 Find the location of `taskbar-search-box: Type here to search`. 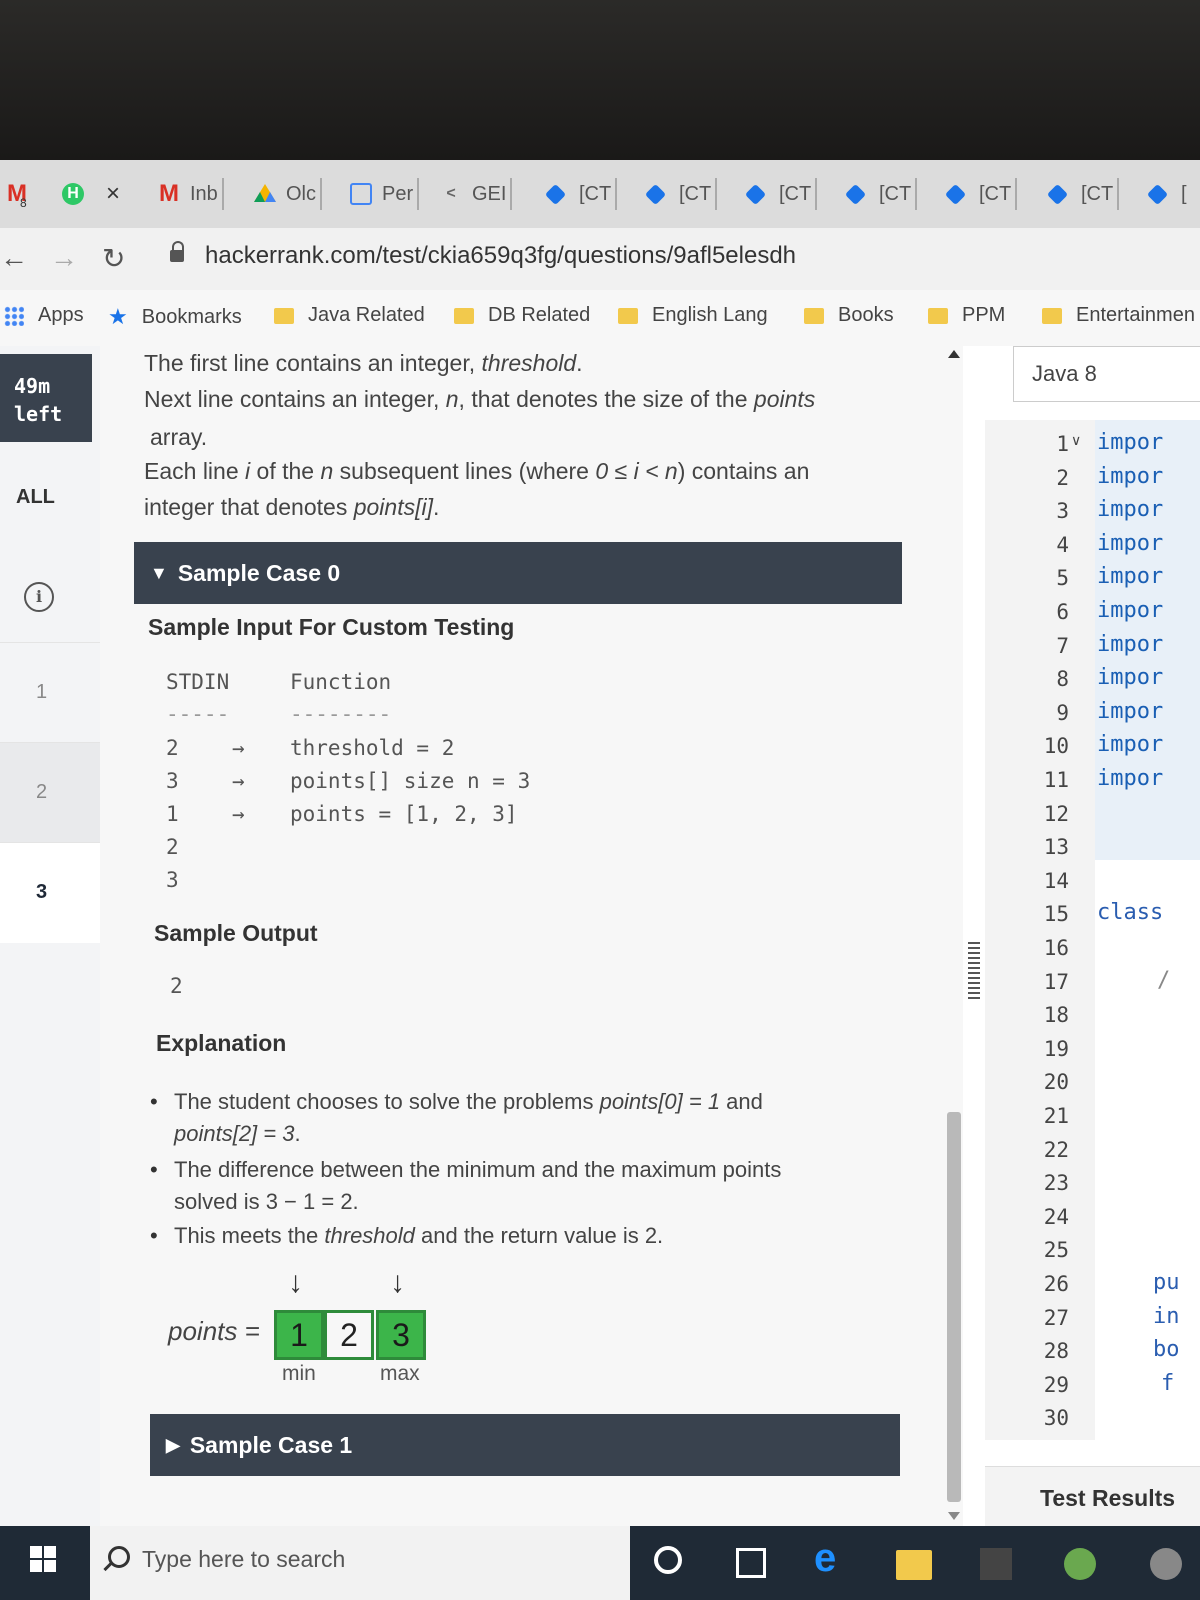

taskbar-search-box: Type here to search is located at coordinates (360, 1563).